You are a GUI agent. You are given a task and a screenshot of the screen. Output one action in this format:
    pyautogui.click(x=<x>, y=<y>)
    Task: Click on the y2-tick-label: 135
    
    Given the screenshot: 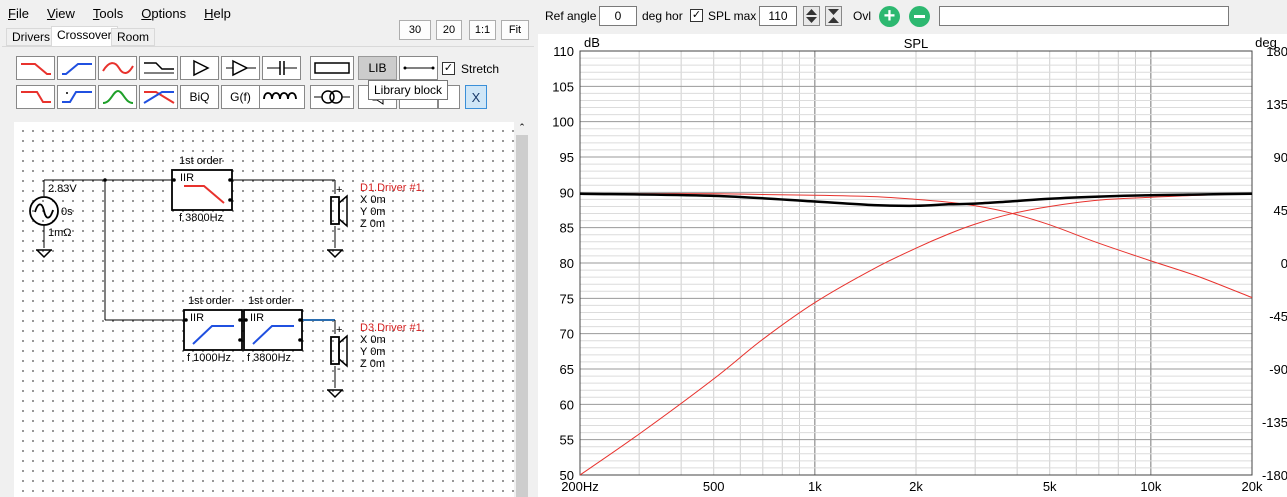 What is the action you would take?
    pyautogui.click(x=1276, y=104)
    